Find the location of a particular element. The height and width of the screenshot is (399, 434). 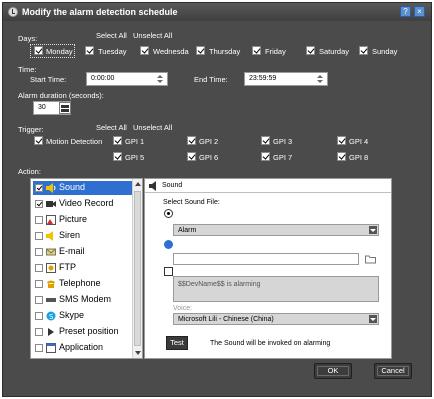

end-time-value: 23:59:59 is located at coordinates (263, 78).